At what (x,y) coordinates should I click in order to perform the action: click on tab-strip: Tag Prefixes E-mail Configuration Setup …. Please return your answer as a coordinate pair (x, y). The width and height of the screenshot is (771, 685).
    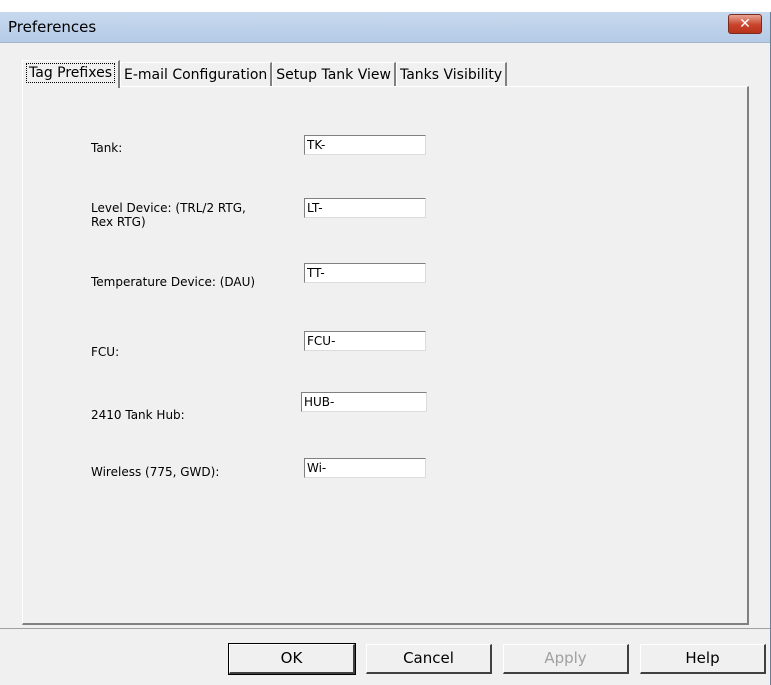
    Looking at the image, I should click on (265, 74).